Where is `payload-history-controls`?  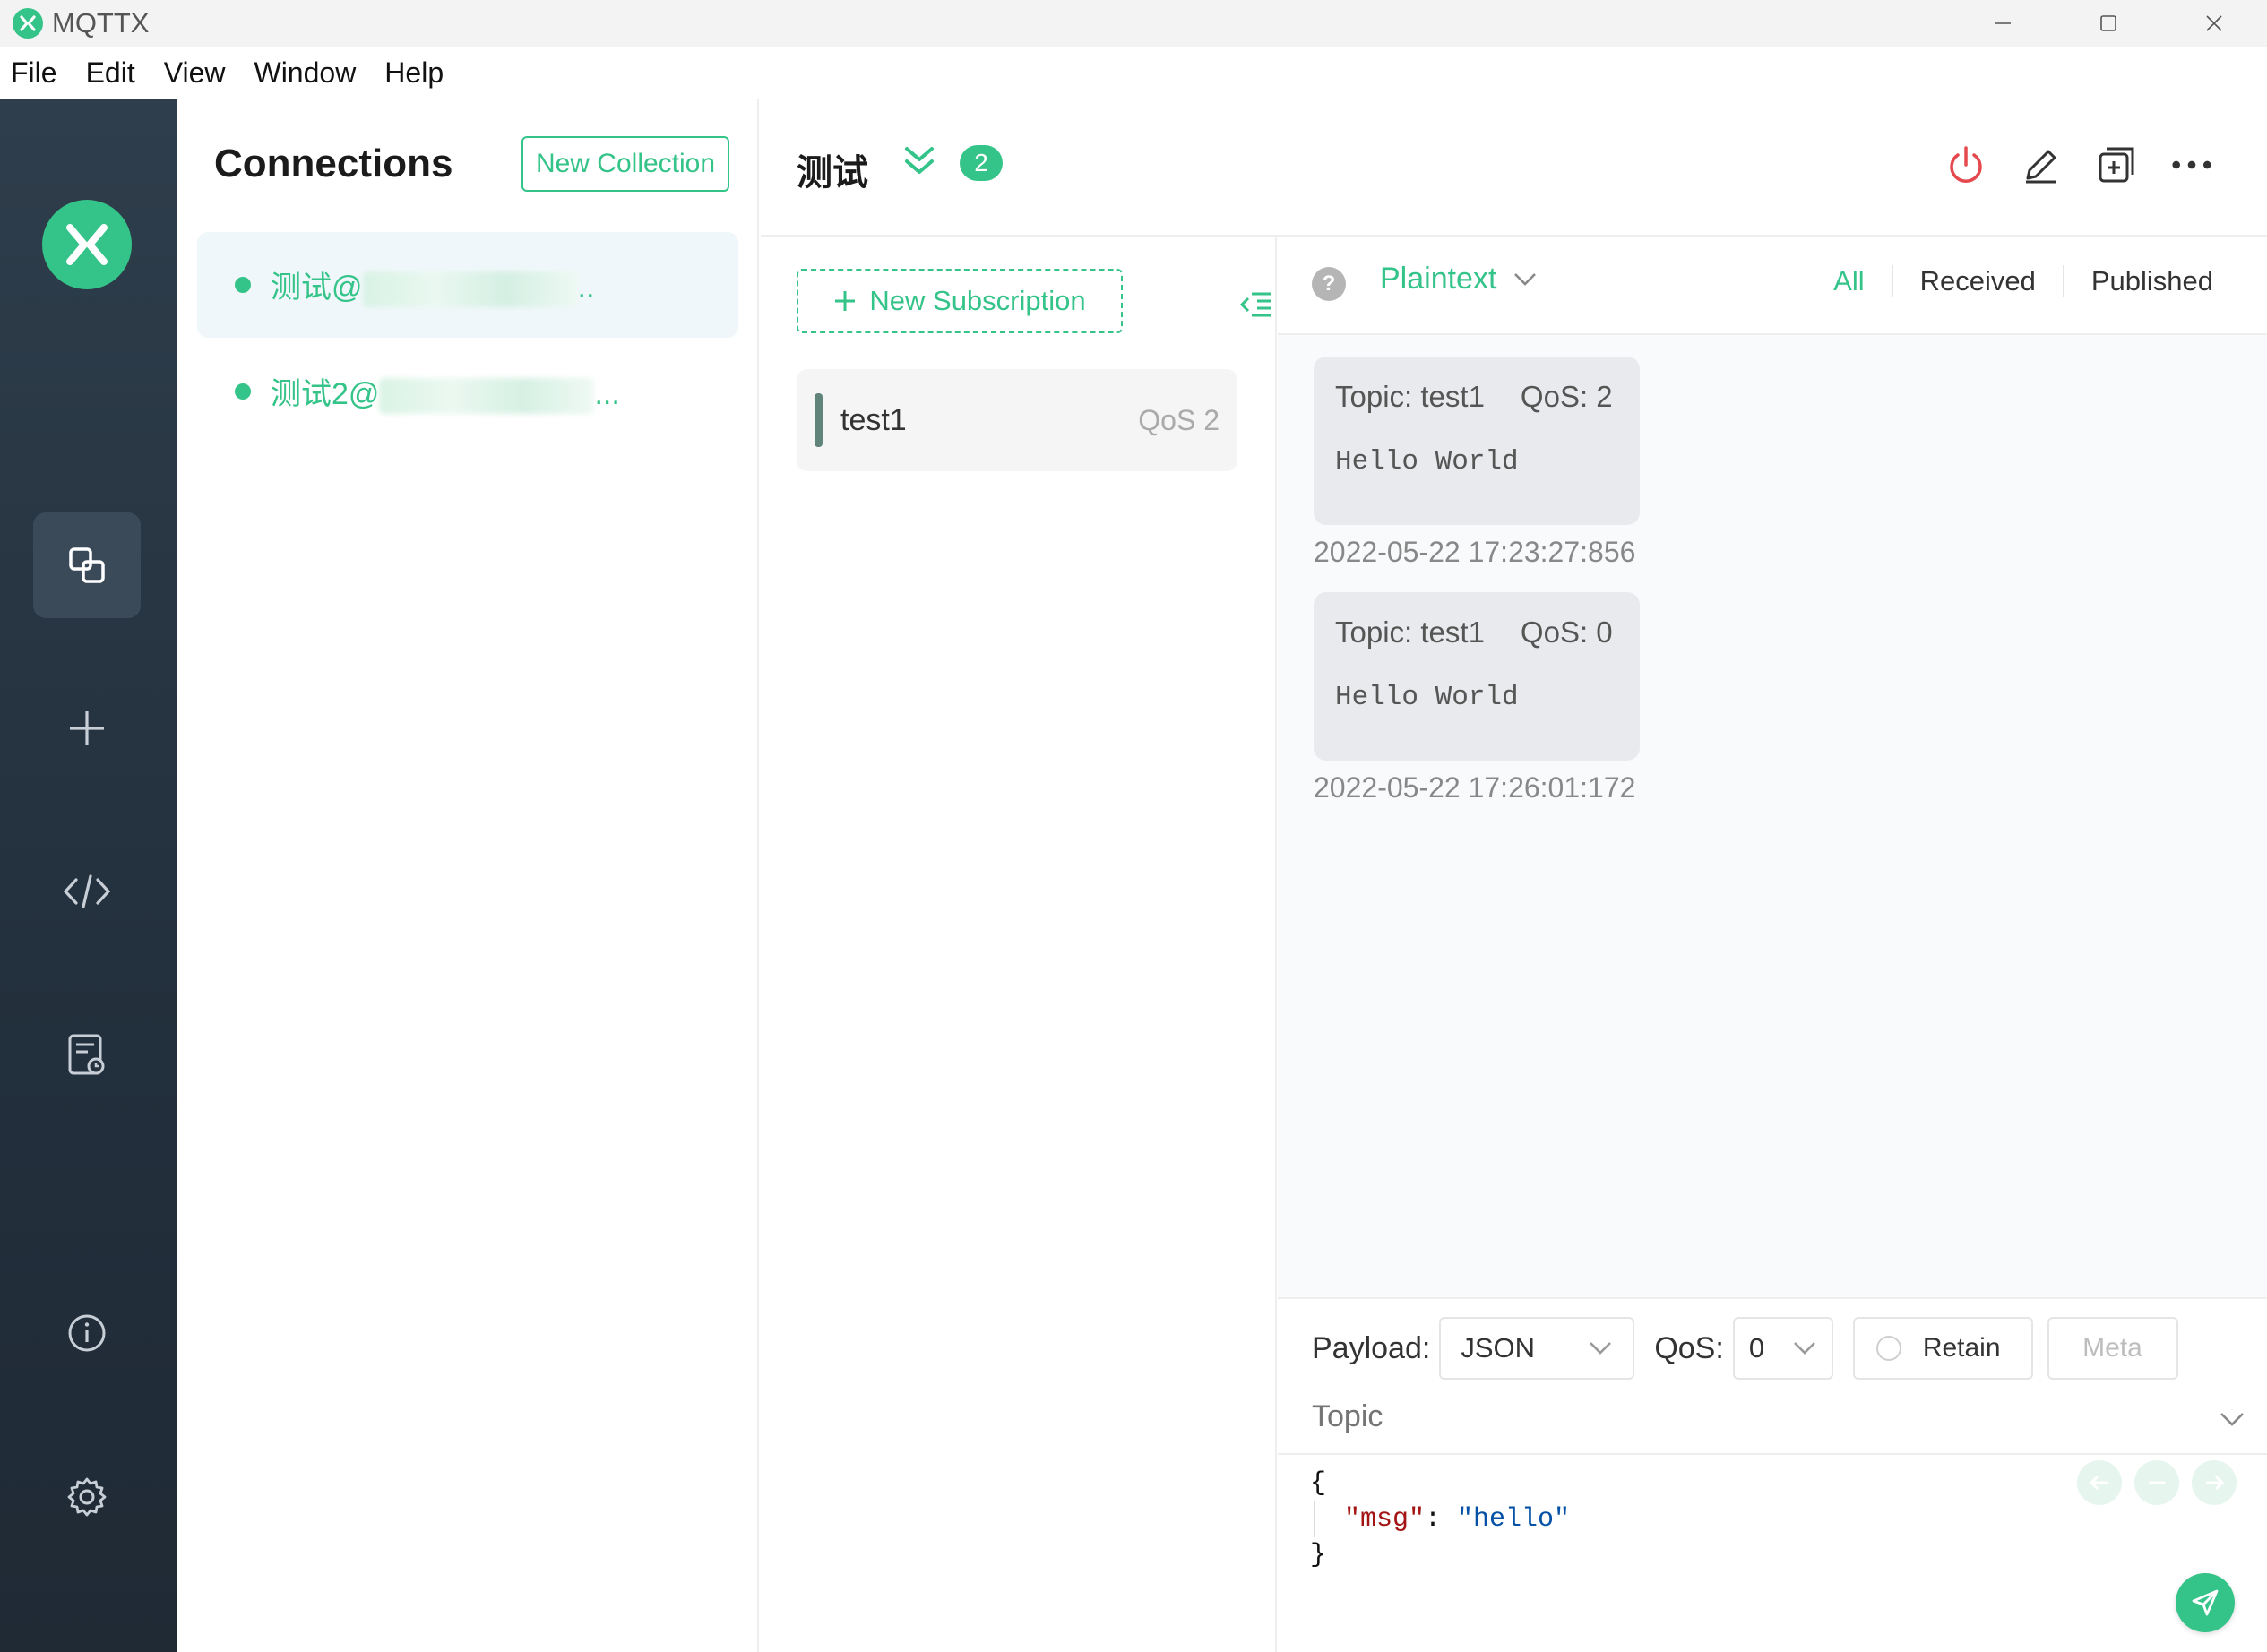
payload-history-controls is located at coordinates (2157, 1483).